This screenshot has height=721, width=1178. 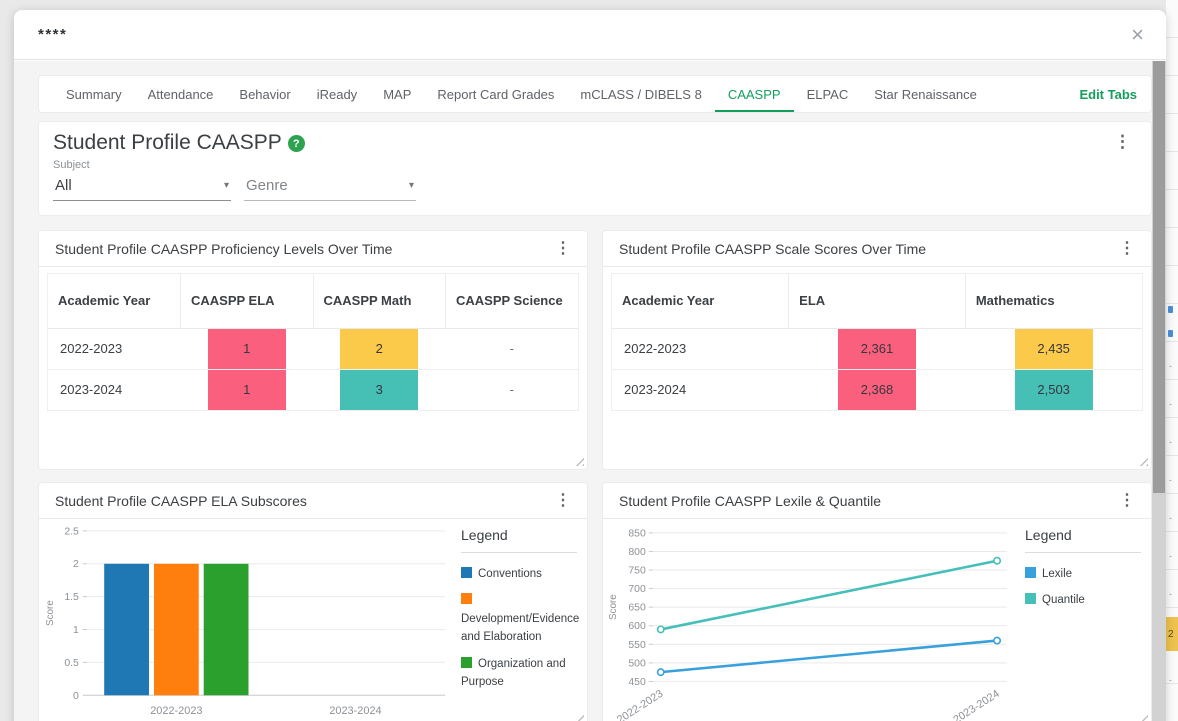 What do you see at coordinates (511, 349) in the screenshot?
I see `empty-cell: -` at bounding box center [511, 349].